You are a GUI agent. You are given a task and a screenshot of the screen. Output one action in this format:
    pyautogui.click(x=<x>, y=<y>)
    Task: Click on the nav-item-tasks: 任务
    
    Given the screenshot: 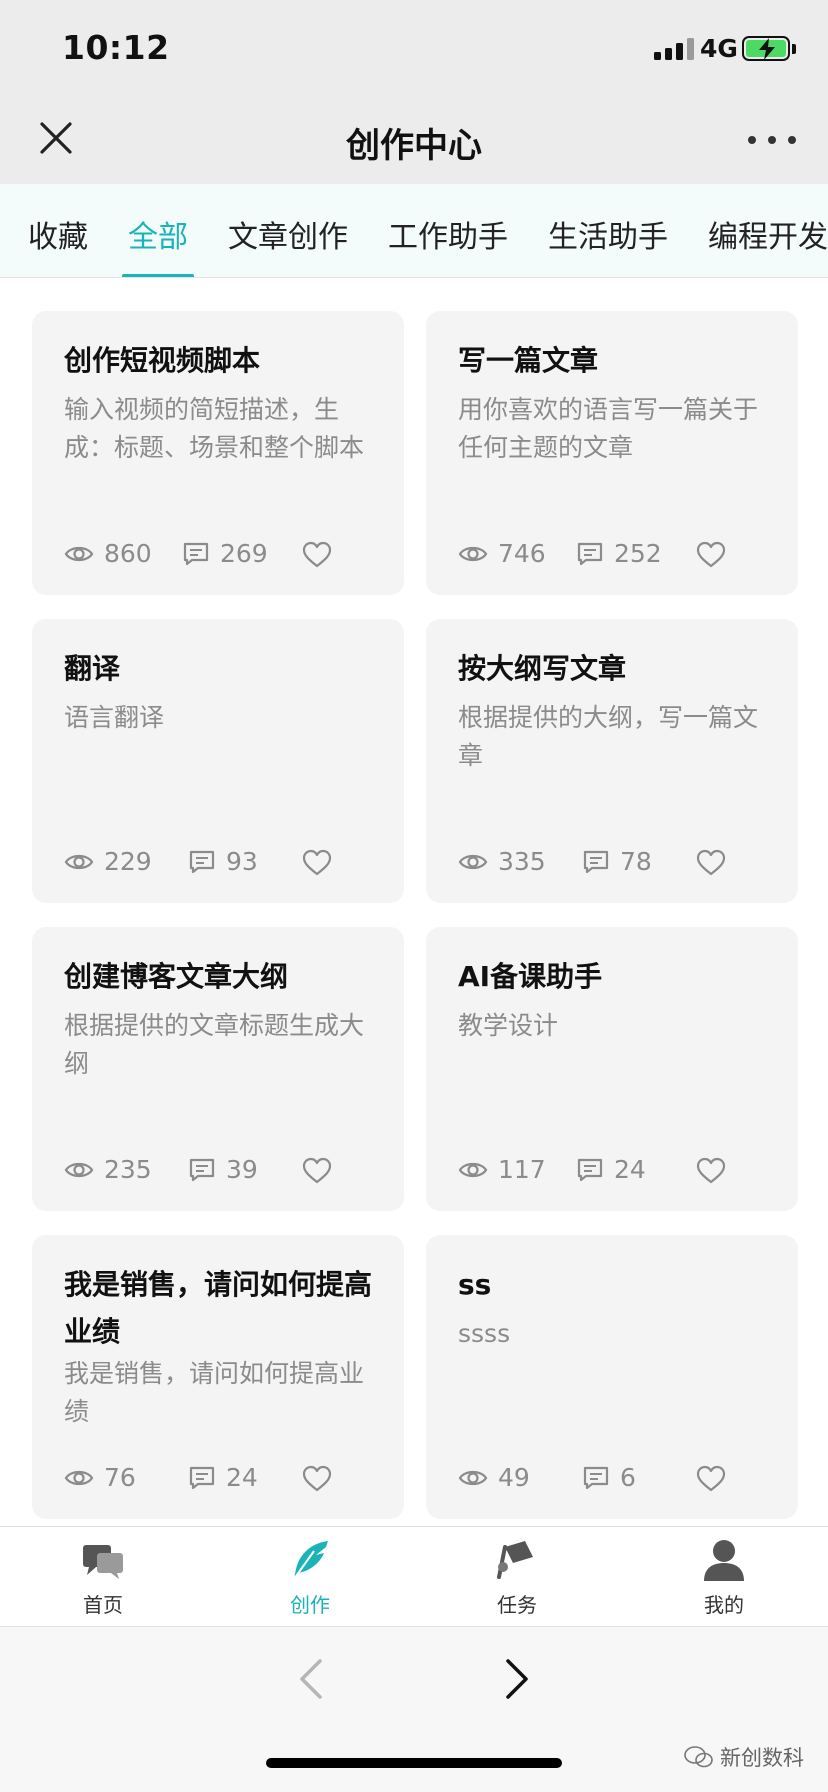 What is the action you would take?
    pyautogui.click(x=517, y=1577)
    